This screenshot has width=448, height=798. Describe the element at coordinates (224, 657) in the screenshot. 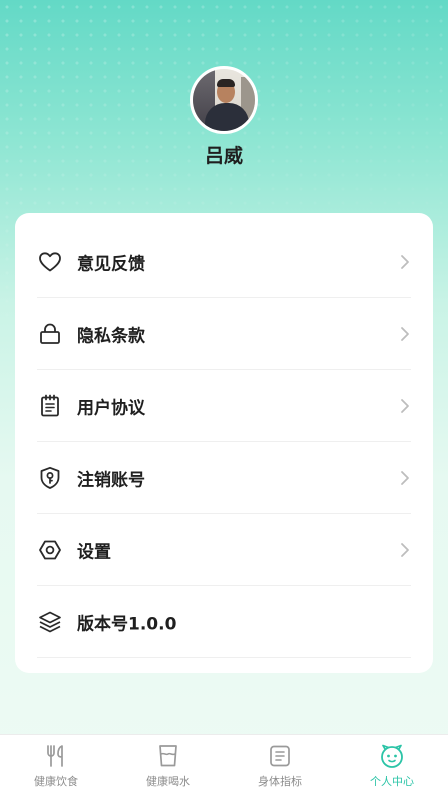

I see `divider` at that location.